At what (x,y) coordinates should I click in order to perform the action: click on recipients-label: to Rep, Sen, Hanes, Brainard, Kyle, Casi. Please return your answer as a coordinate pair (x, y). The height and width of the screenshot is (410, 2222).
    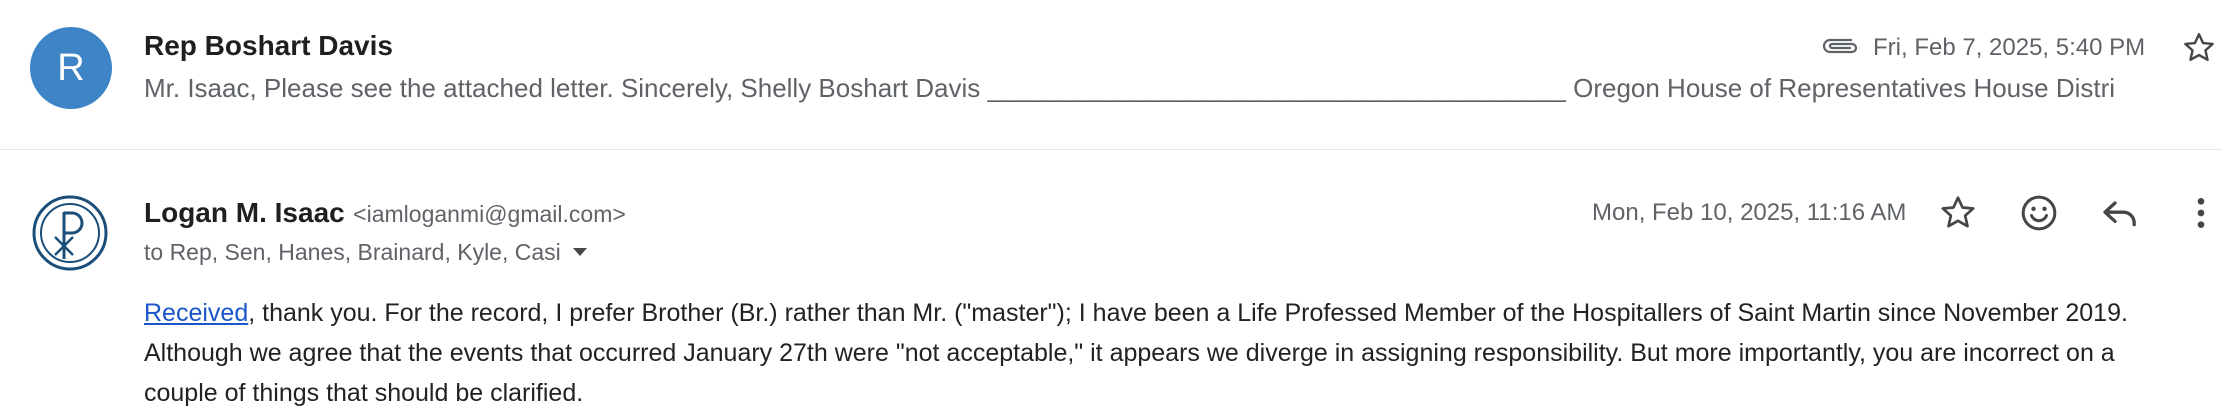
    Looking at the image, I should click on (352, 252).